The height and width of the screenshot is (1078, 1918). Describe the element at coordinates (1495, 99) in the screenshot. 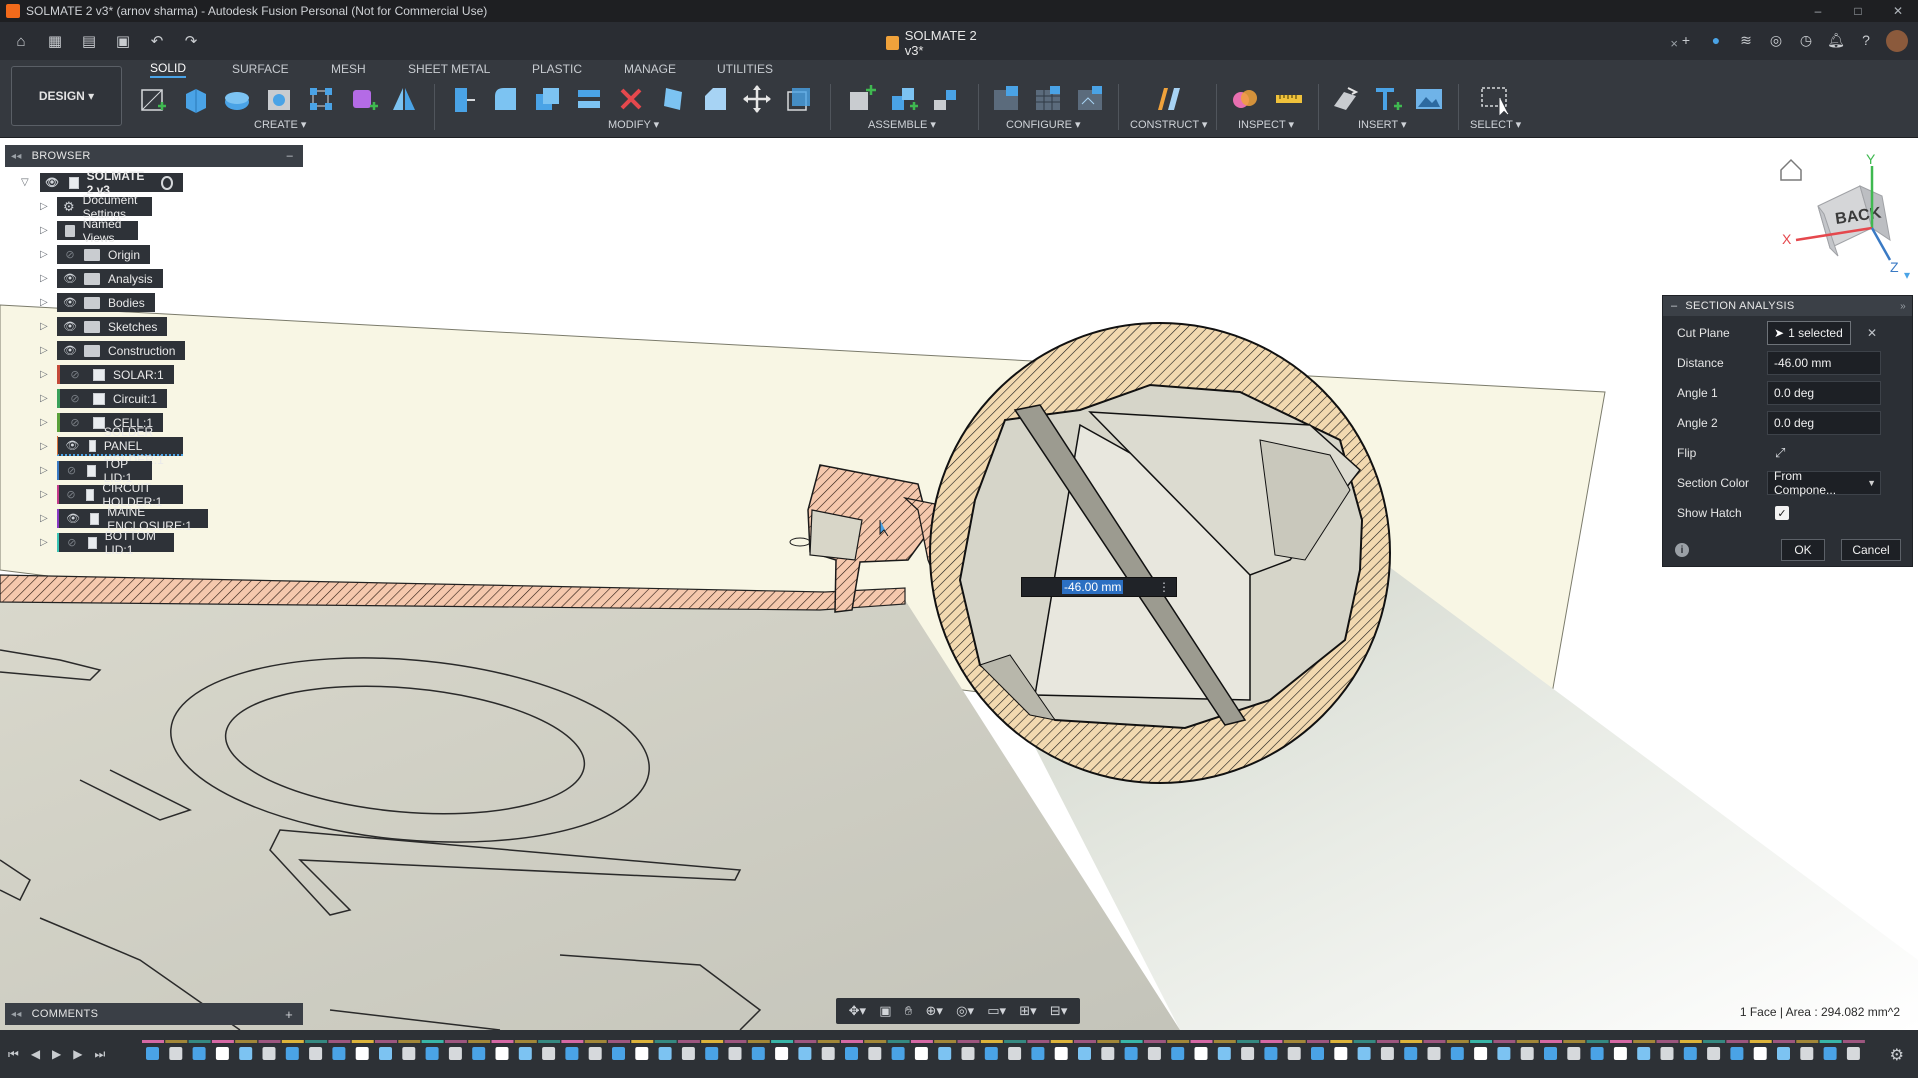

I see `select-box-icon` at that location.